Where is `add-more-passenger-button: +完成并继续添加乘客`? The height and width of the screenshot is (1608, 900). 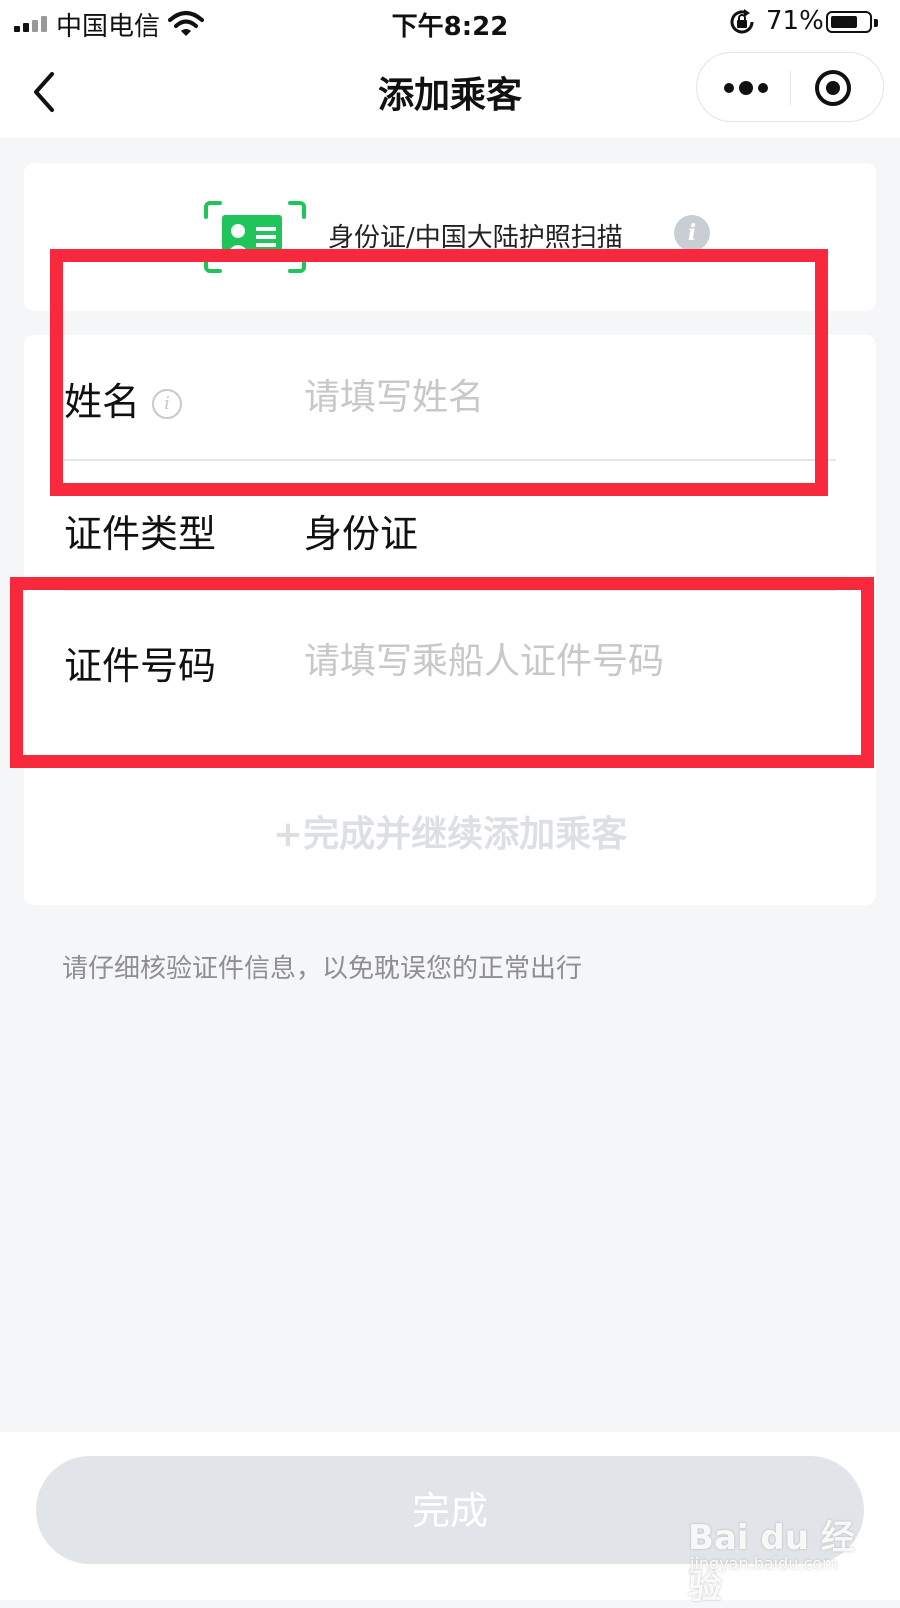 add-more-passenger-button: +完成并继续添加乘客 is located at coordinates (450, 831).